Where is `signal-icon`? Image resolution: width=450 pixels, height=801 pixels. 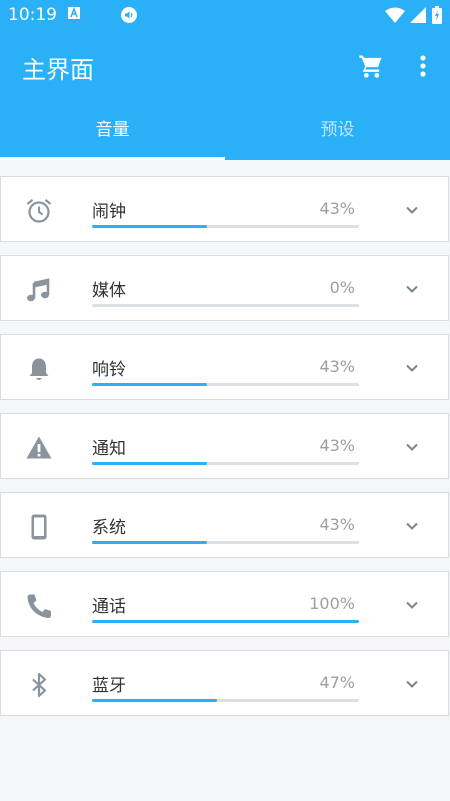 signal-icon is located at coordinates (418, 15).